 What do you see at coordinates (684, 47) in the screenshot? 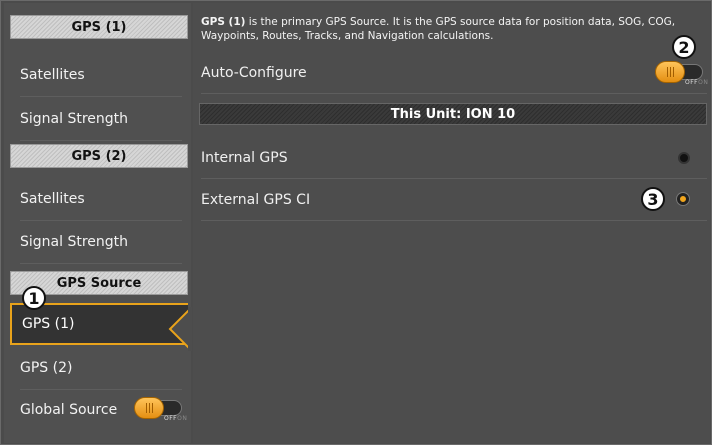
I see `callout-2-badge: 2` at bounding box center [684, 47].